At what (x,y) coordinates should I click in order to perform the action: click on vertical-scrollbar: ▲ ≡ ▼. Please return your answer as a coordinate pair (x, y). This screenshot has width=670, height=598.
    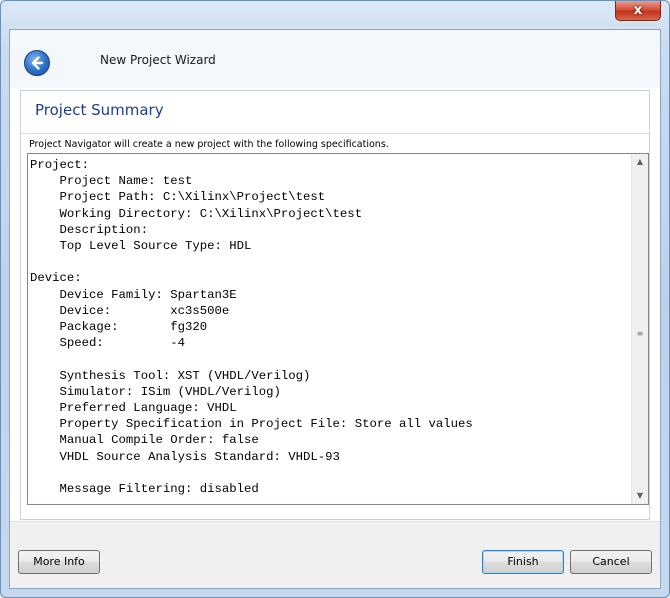
    Looking at the image, I should click on (639, 329).